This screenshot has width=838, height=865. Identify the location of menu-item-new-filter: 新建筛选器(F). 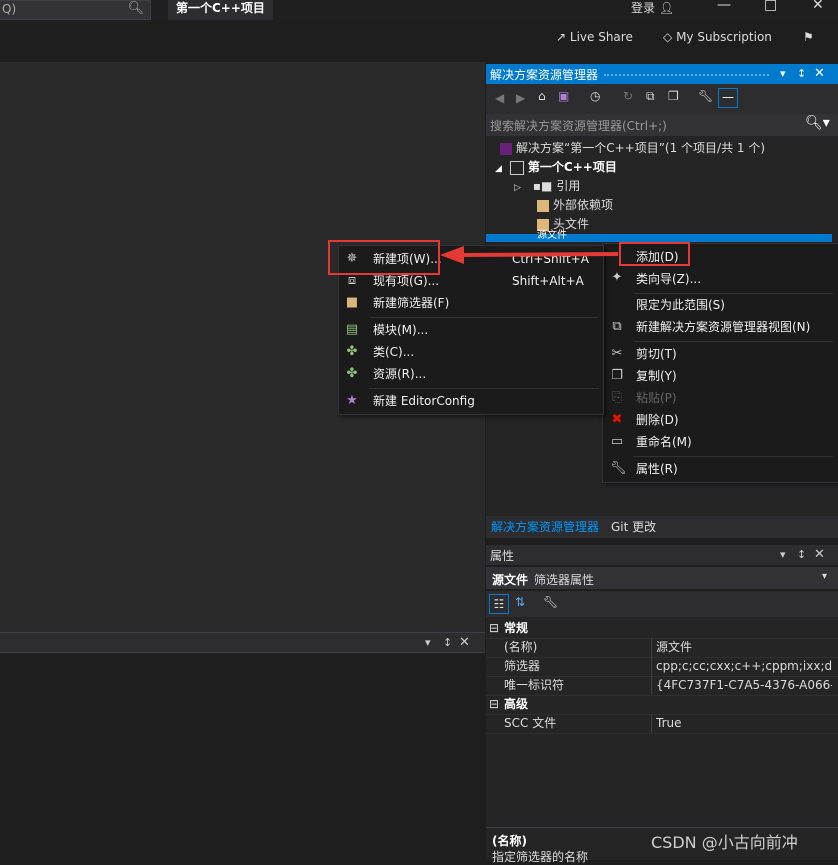
(411, 303).